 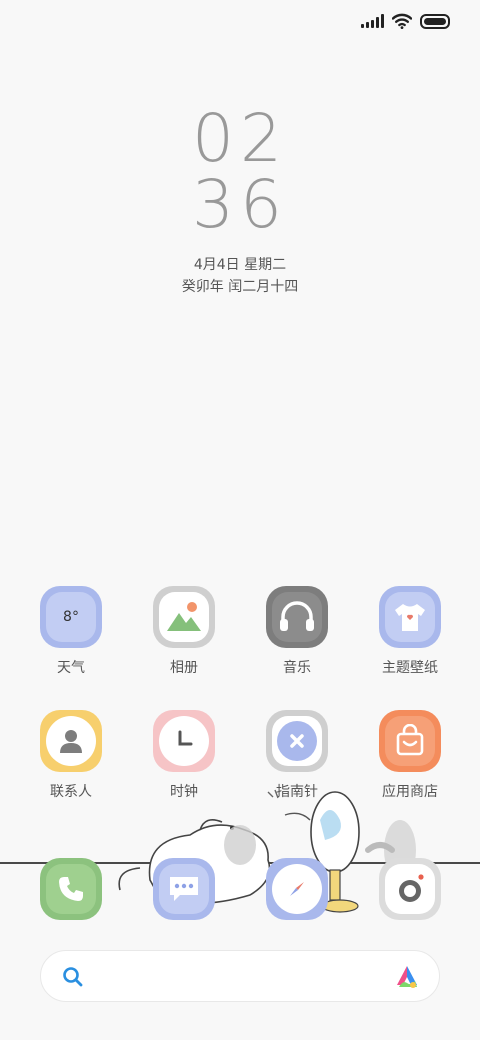 What do you see at coordinates (297, 617) in the screenshot?
I see `music-headphones-icon` at bounding box center [297, 617].